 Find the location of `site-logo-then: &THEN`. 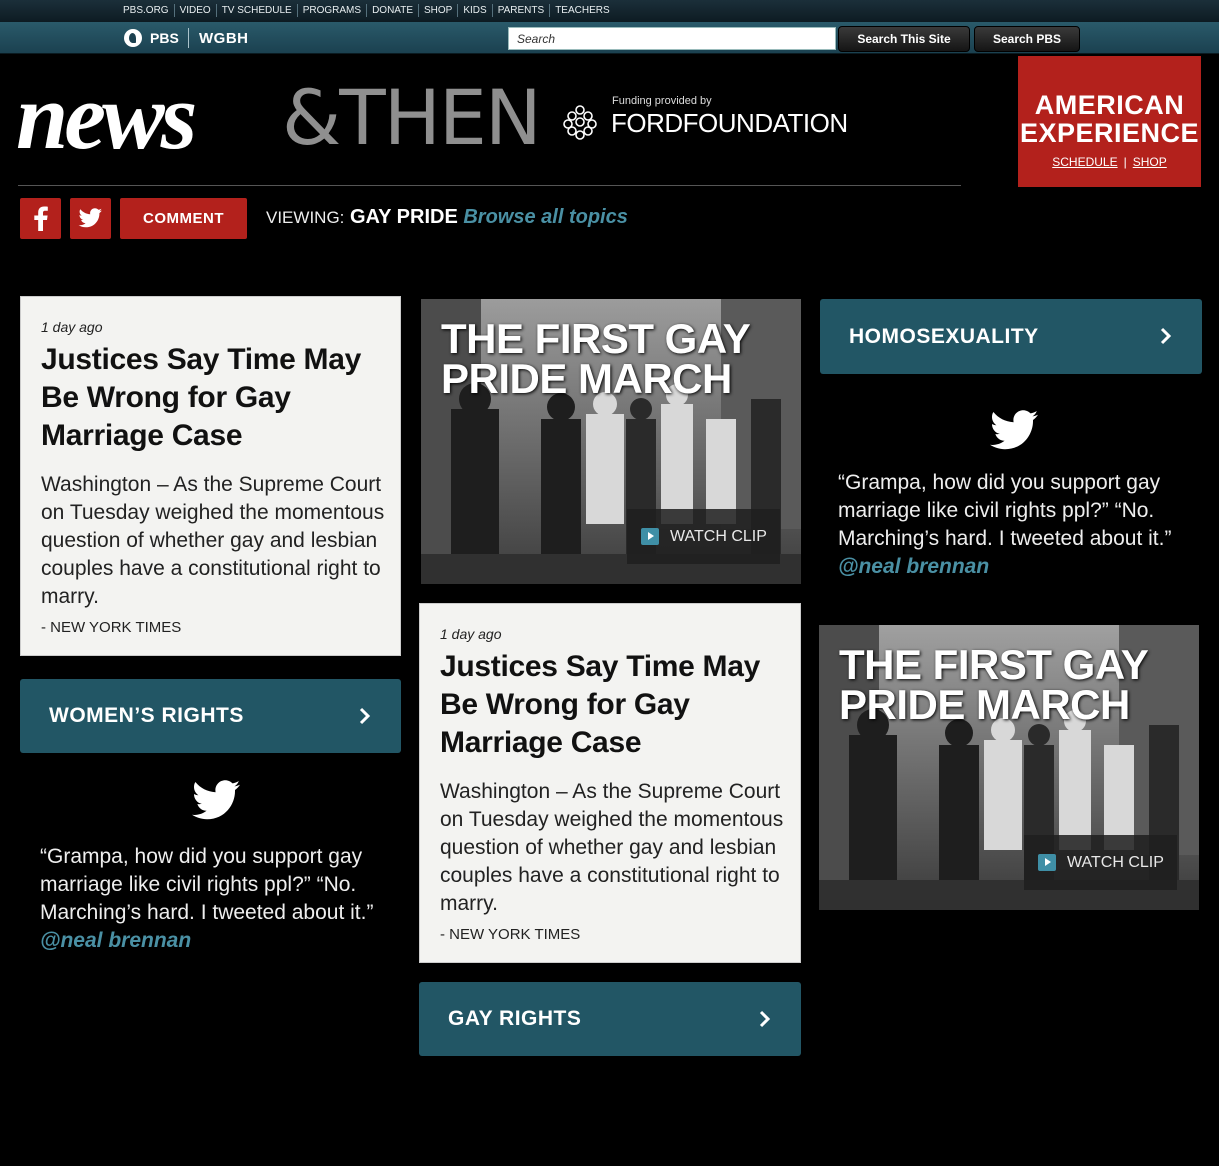

site-logo-then: &THEN is located at coordinates (412, 118).